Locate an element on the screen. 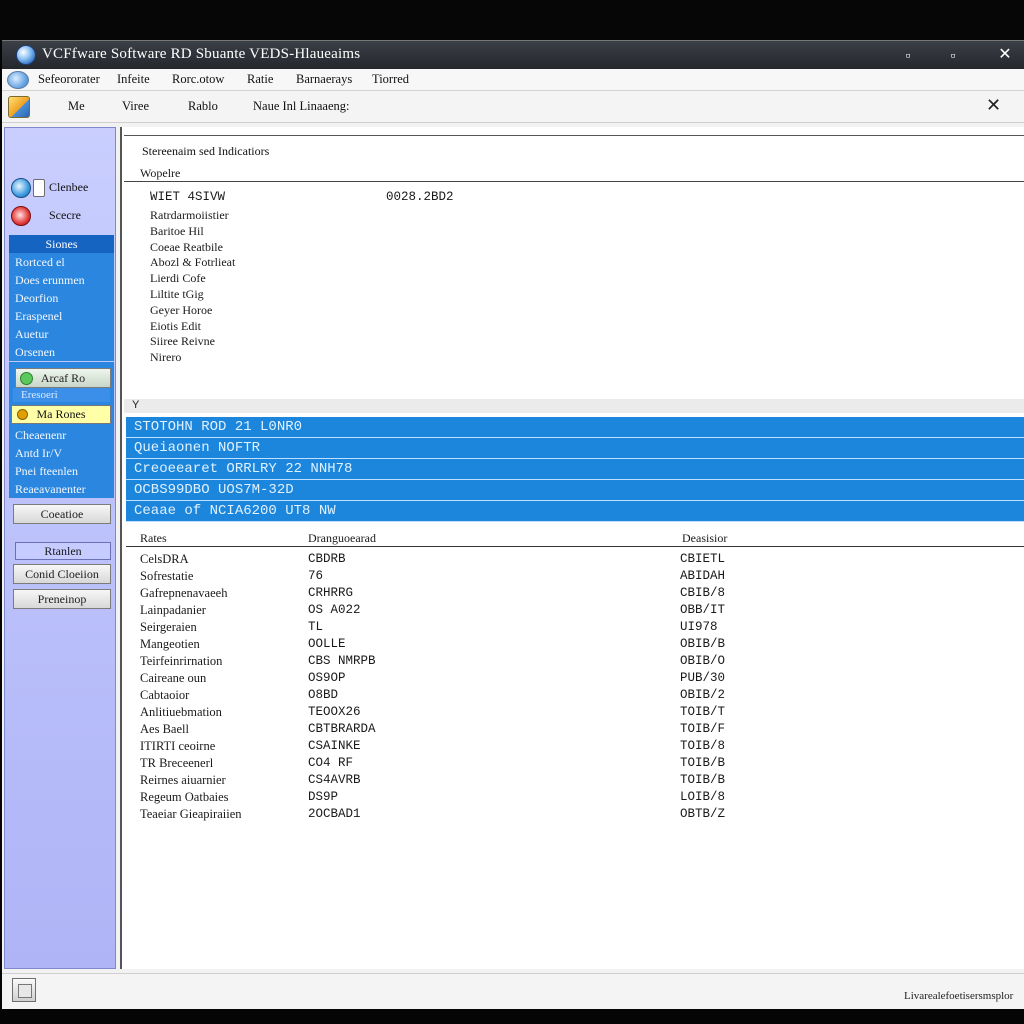 This screenshot has width=1024, height=1024. sidebar-mid-button-label: Arcaf Ro is located at coordinates (63, 378).